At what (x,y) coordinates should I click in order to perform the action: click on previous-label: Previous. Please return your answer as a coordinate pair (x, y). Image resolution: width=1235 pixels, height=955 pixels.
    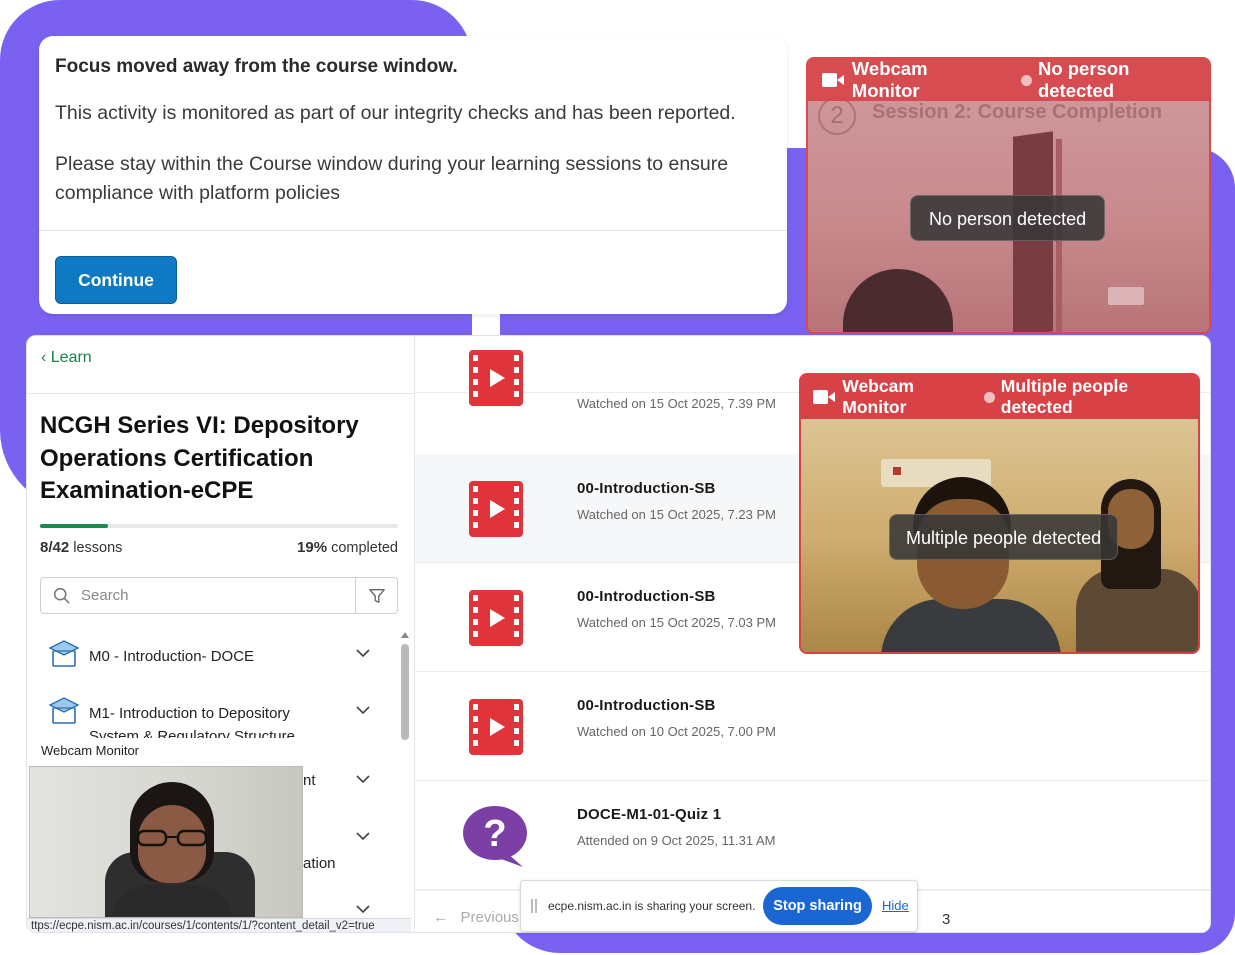
    Looking at the image, I should click on (489, 917).